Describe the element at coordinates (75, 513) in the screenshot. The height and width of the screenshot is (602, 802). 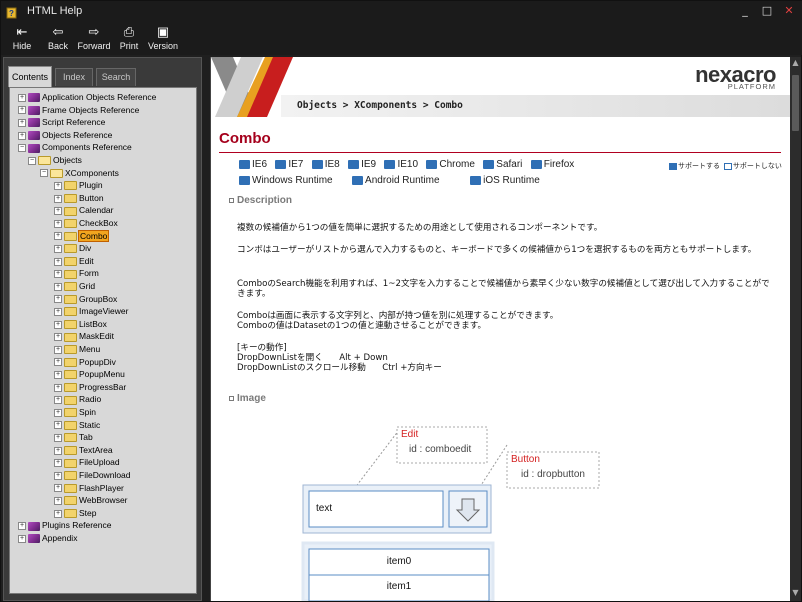
I see `tree-node-step: + Step` at that location.